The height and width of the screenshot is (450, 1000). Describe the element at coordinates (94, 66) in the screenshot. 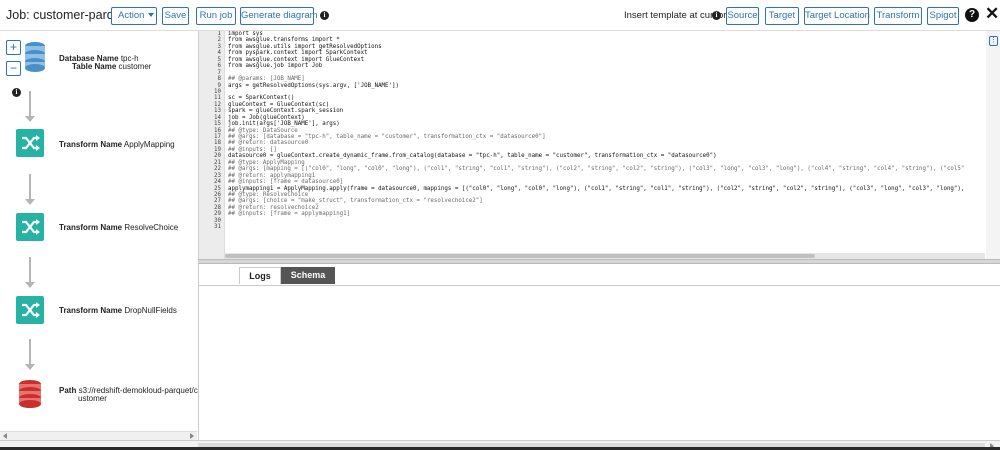

I see `table-name-key: Table Name` at that location.